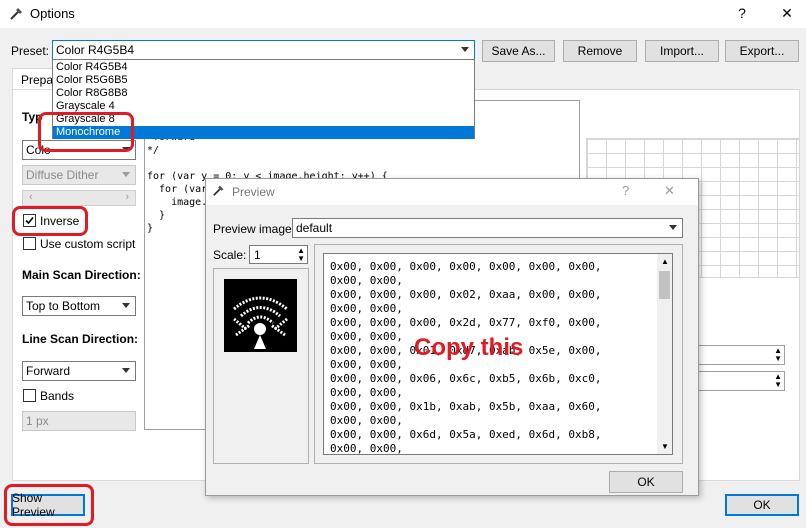  I want to click on line-scan-label: Line Scan Direction:, so click(80, 339).